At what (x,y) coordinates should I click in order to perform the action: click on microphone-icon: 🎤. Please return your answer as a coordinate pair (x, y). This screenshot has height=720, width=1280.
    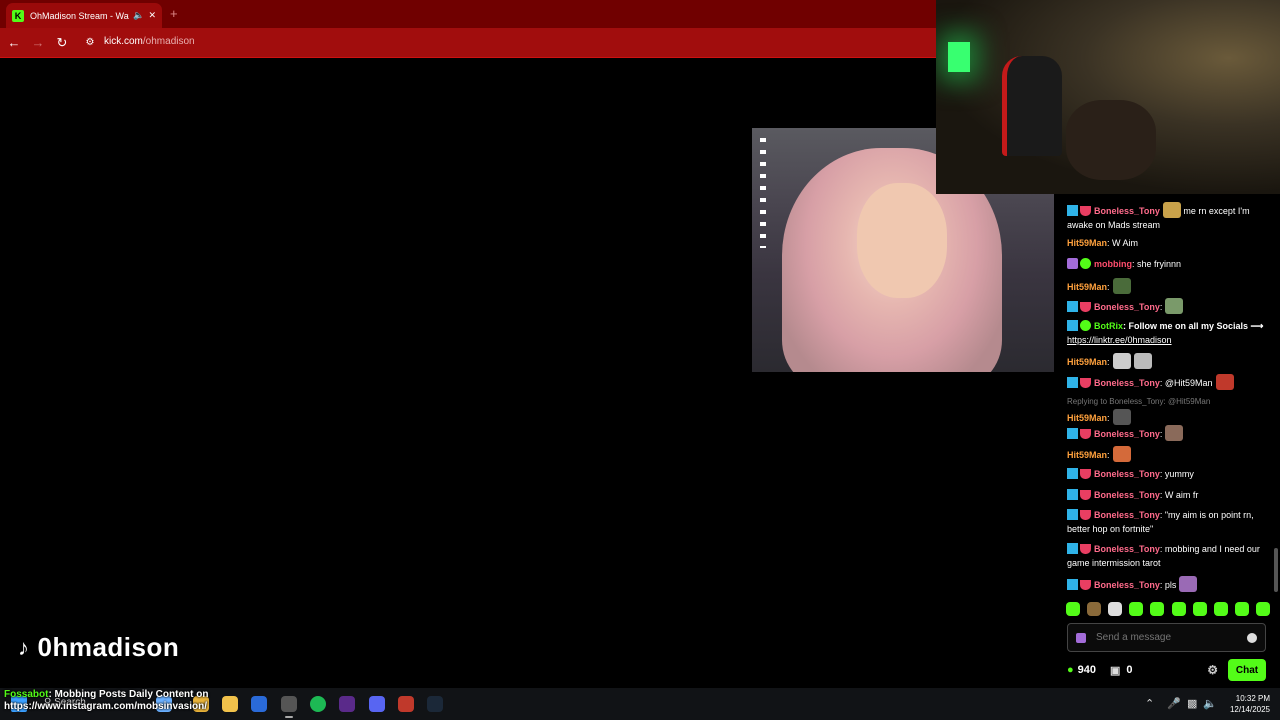
    Looking at the image, I should click on (1174, 703).